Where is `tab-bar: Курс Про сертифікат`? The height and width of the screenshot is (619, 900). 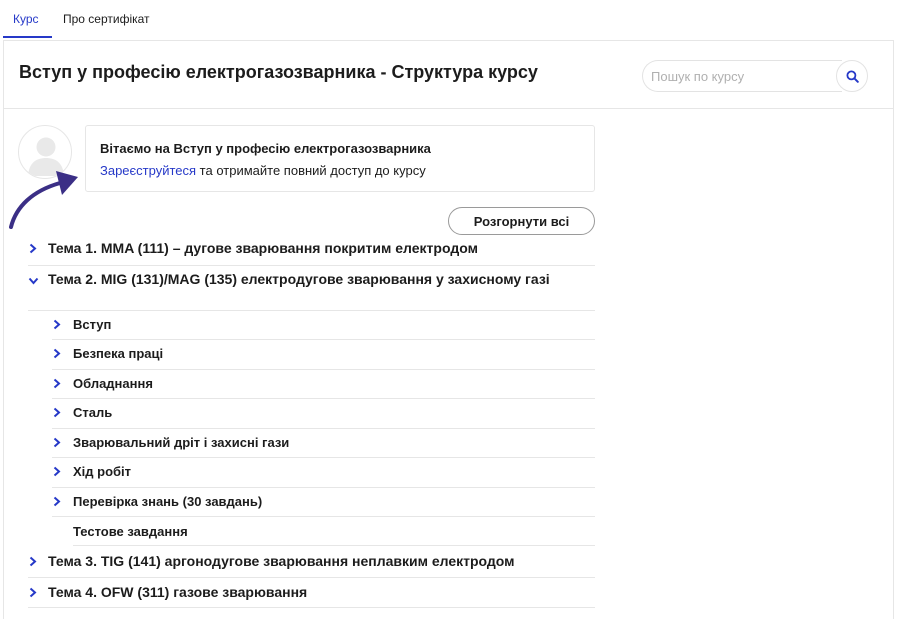 tab-bar: Курс Про сертифікат is located at coordinates (450, 20).